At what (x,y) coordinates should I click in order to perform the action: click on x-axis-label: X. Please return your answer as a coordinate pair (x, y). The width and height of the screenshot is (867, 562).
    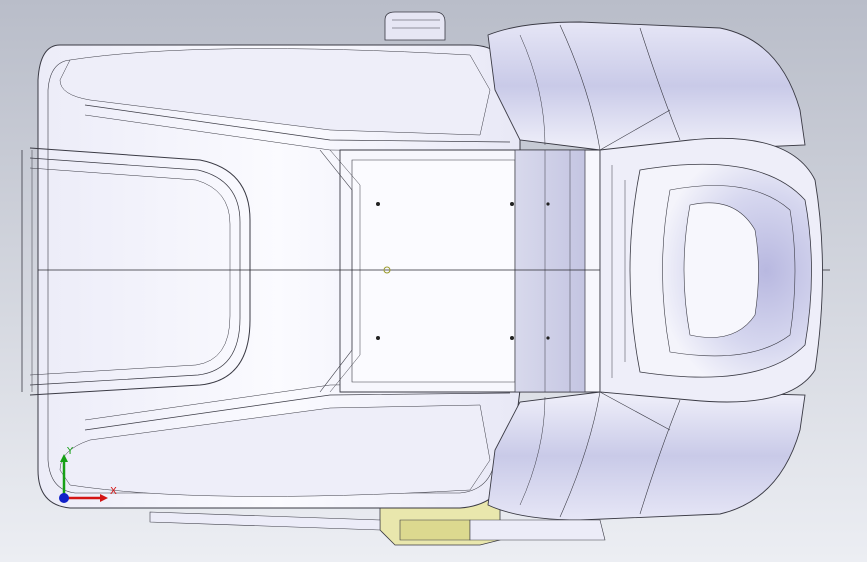
    Looking at the image, I should click on (113, 491).